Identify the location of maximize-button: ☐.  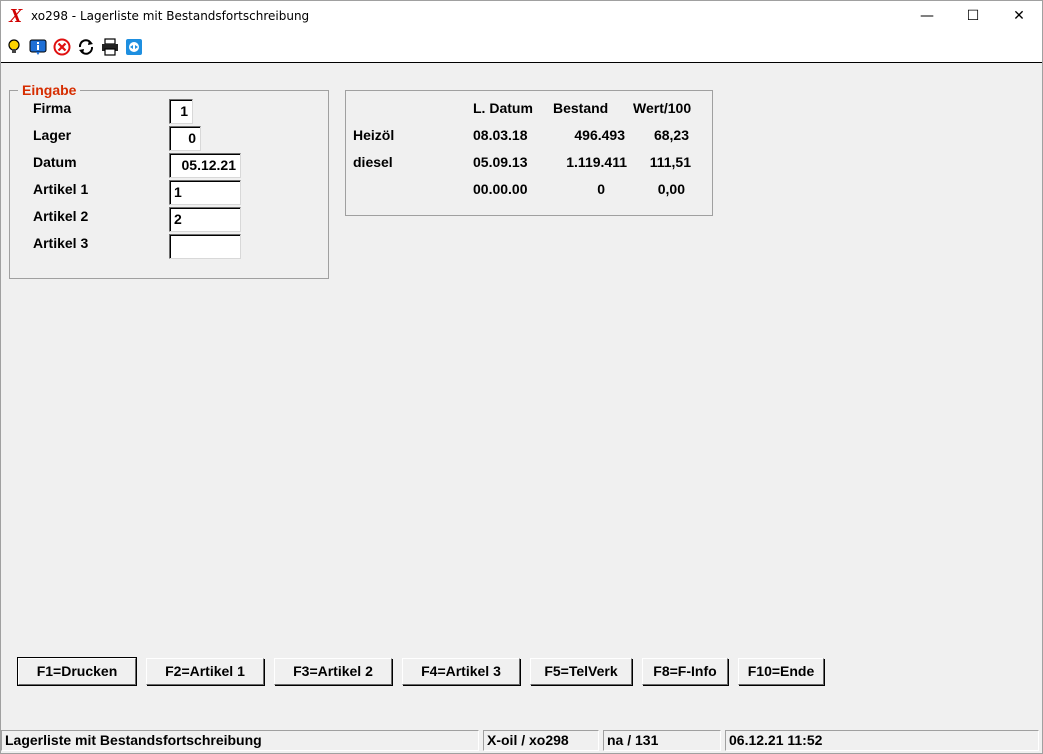
(973, 16).